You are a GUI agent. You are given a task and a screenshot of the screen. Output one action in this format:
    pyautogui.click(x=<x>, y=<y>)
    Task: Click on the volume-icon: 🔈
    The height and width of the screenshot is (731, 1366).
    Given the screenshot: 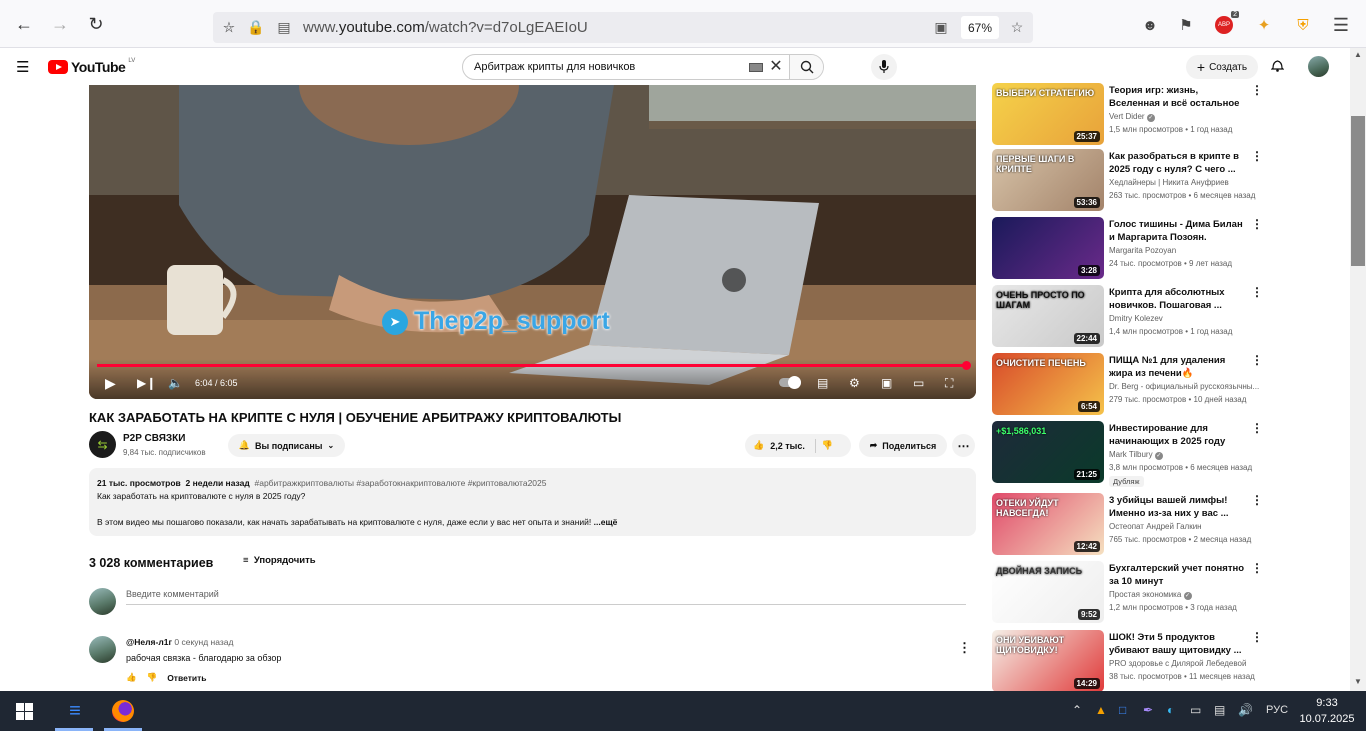 What is the action you would take?
    pyautogui.click(x=175, y=383)
    